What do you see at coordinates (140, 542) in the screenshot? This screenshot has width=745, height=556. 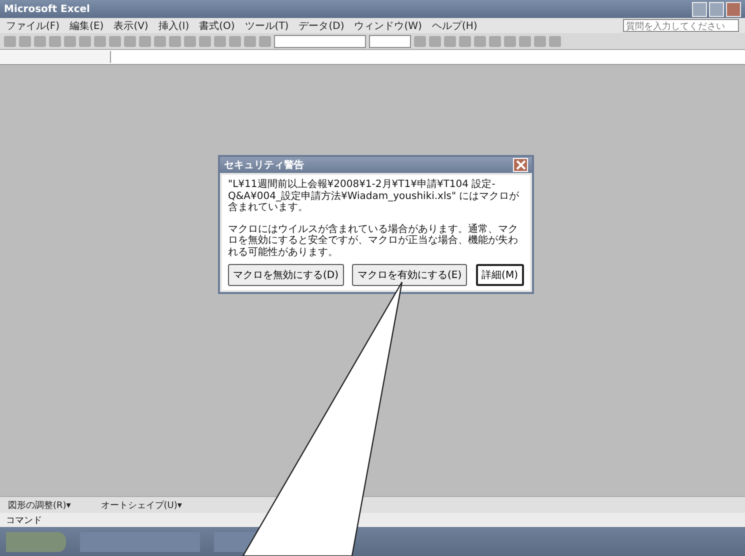 I see `taskbar-item` at bounding box center [140, 542].